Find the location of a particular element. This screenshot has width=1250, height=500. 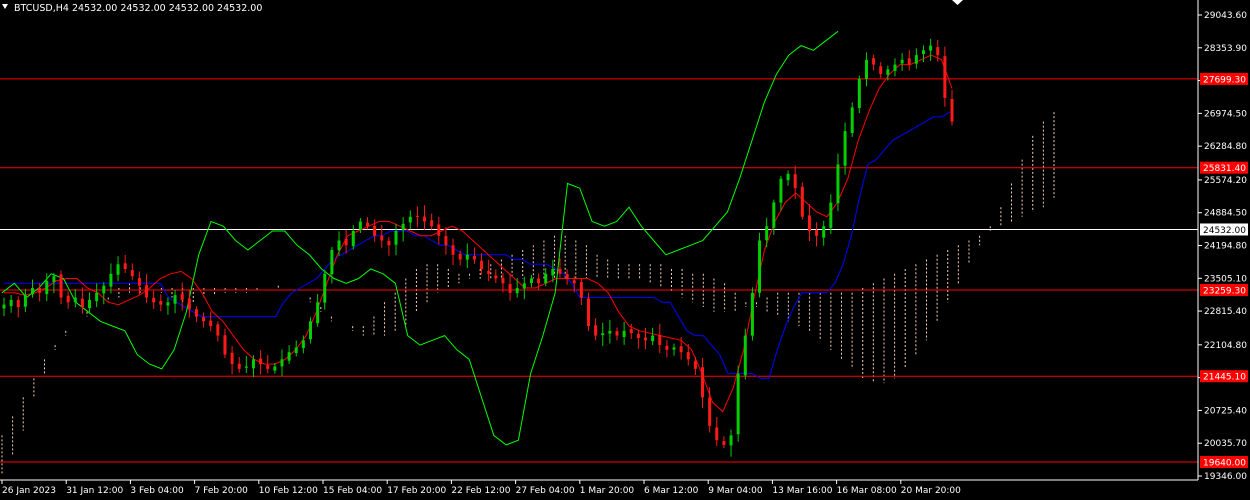

level-label: 23259.30 is located at coordinates (1224, 291).